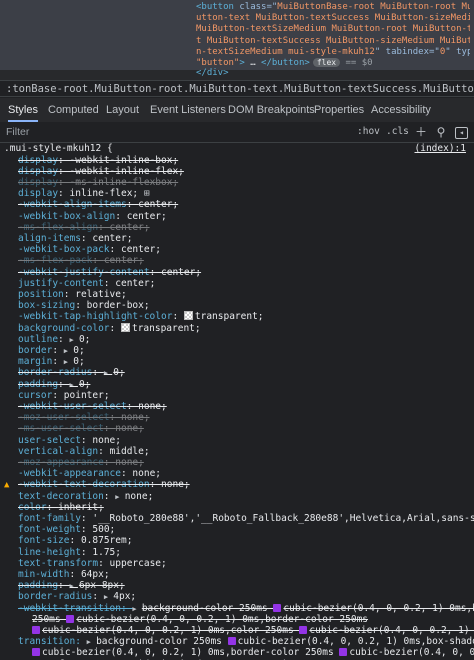 The width and height of the screenshot is (474, 660). Describe the element at coordinates (92, 563) in the screenshot. I see `css-declaration: text-transform: uppercase;` at that location.